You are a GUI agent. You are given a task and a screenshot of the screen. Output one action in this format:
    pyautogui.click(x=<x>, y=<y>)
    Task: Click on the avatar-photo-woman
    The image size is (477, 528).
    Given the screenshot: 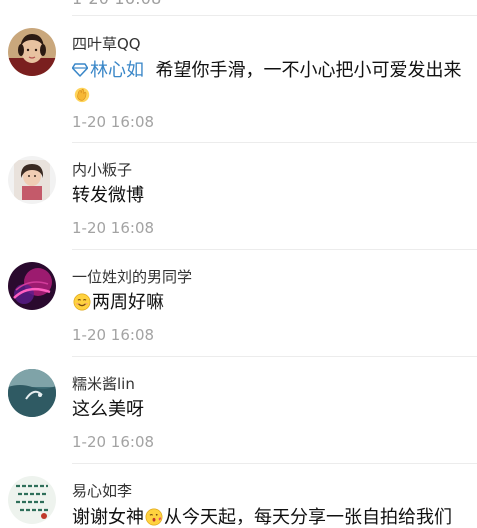 What is the action you would take?
    pyautogui.click(x=32, y=52)
    